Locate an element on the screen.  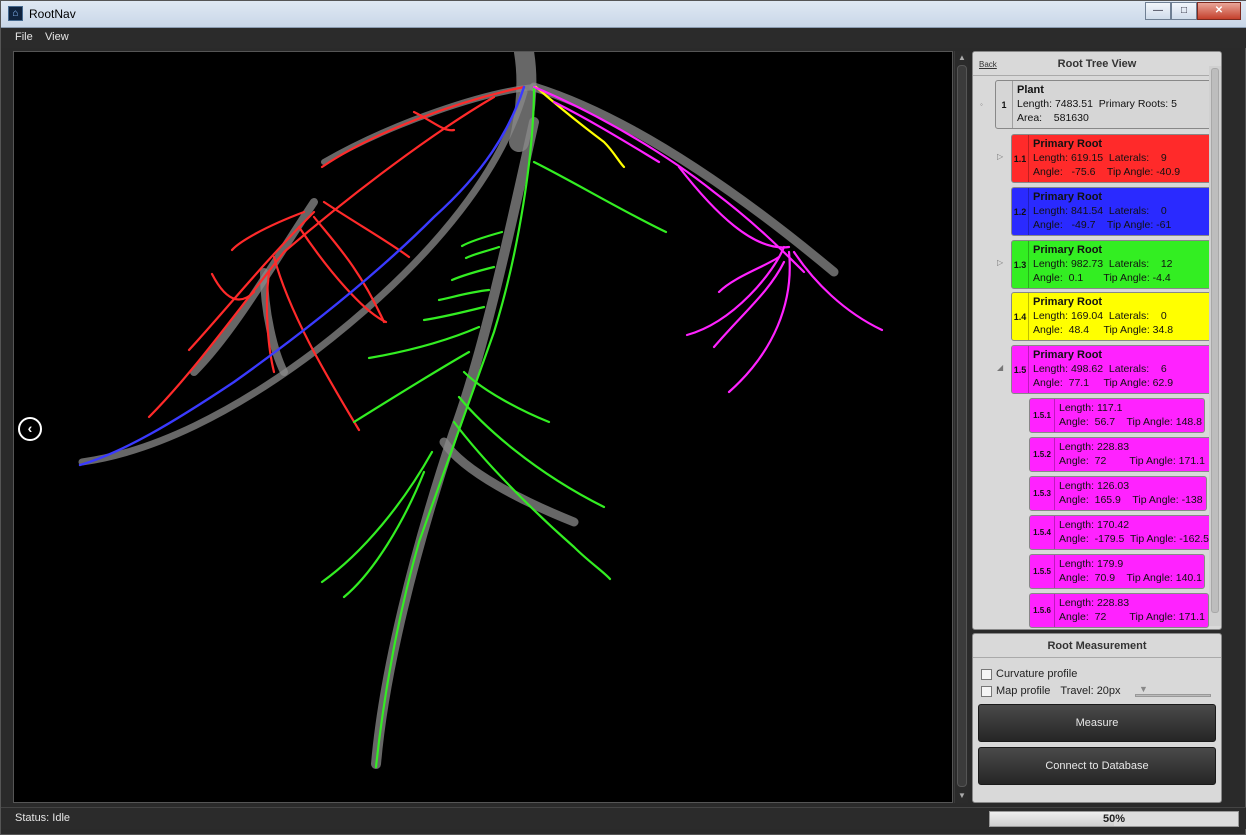
title-bar: ⌂ RootNav — □ ✕ is located at coordinates (623, 14).